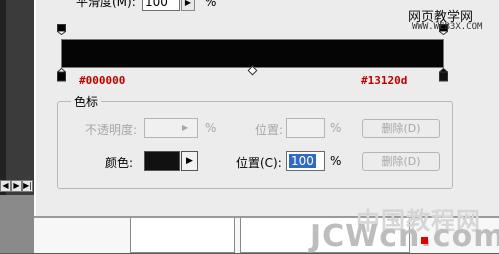 The image size is (499, 254). What do you see at coordinates (106, 4) in the screenshot?
I see `smoothness-label: 平滑度(M):` at bounding box center [106, 4].